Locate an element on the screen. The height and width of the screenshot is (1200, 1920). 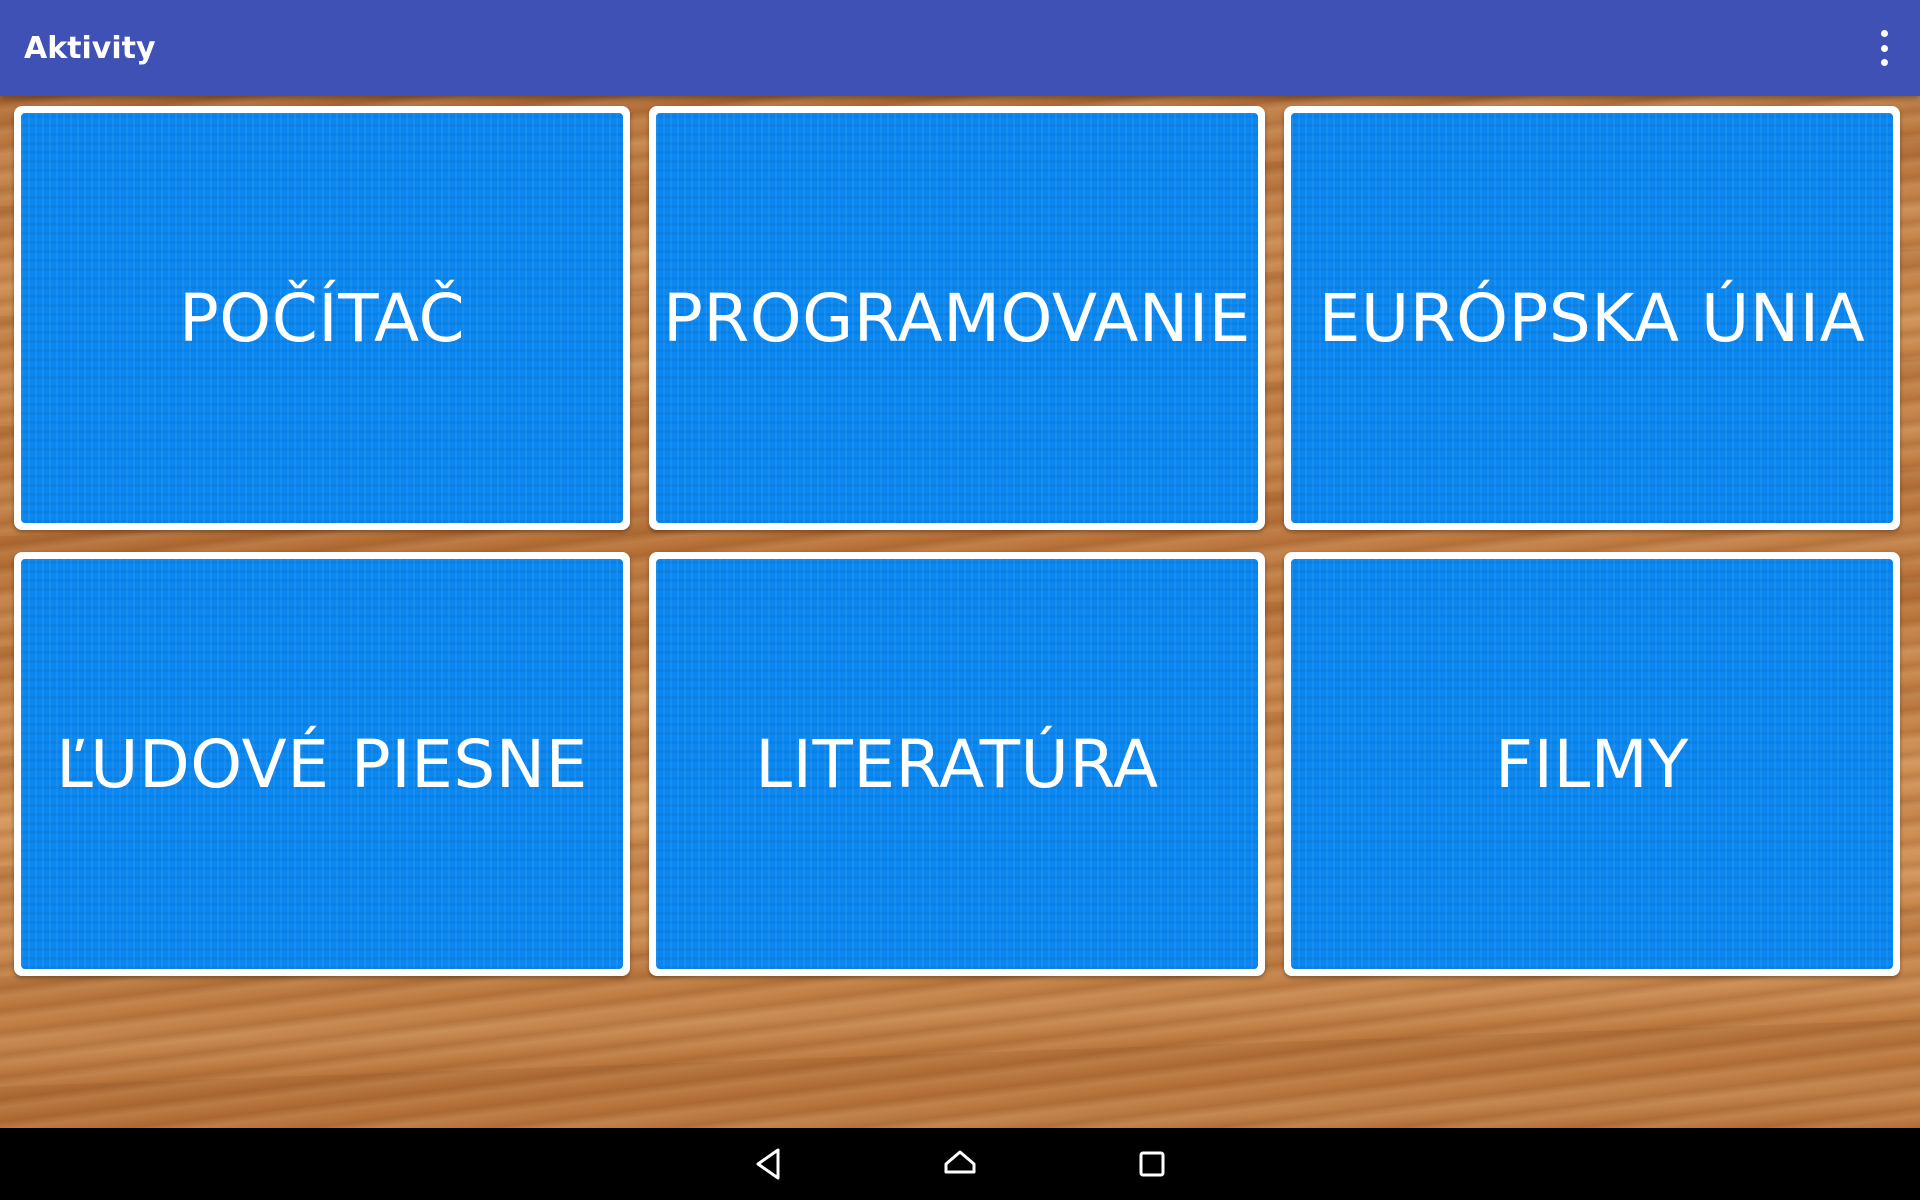
system-nav-bar is located at coordinates (960, 1164).